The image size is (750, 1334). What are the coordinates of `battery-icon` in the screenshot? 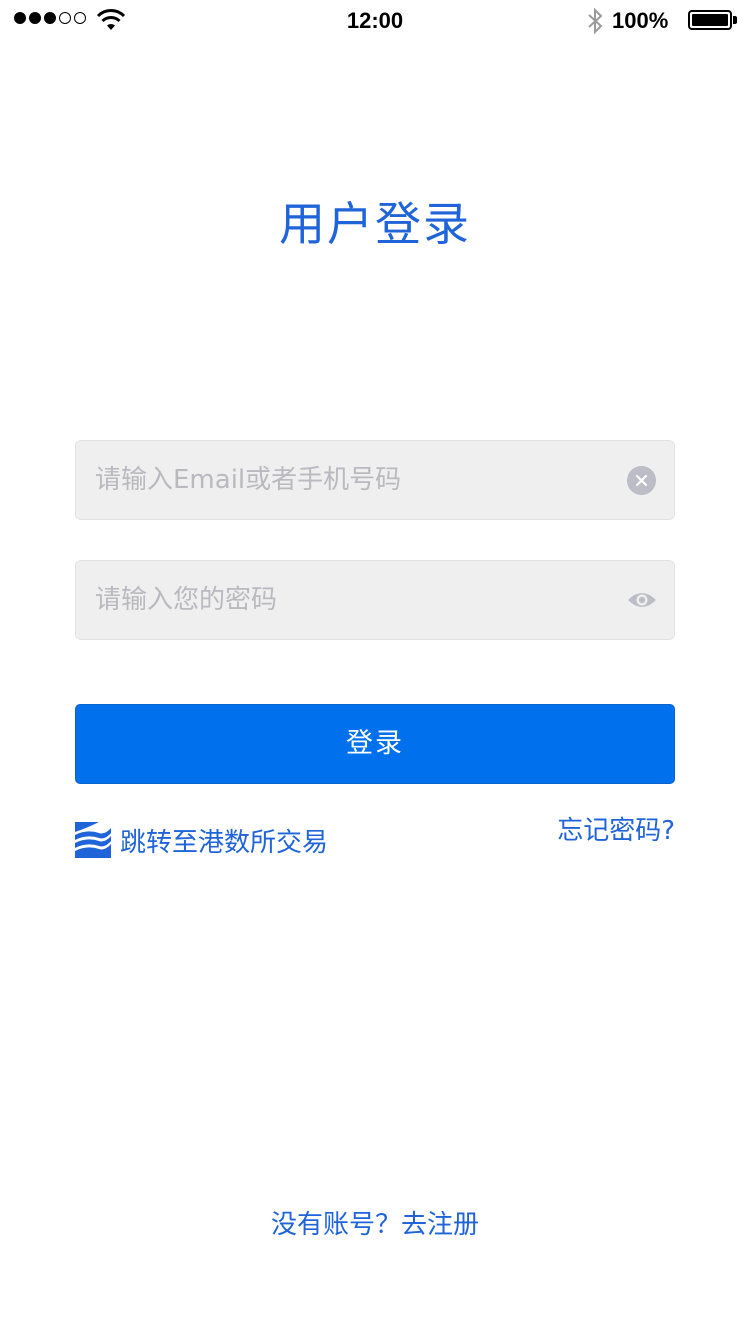 It's located at (710, 20).